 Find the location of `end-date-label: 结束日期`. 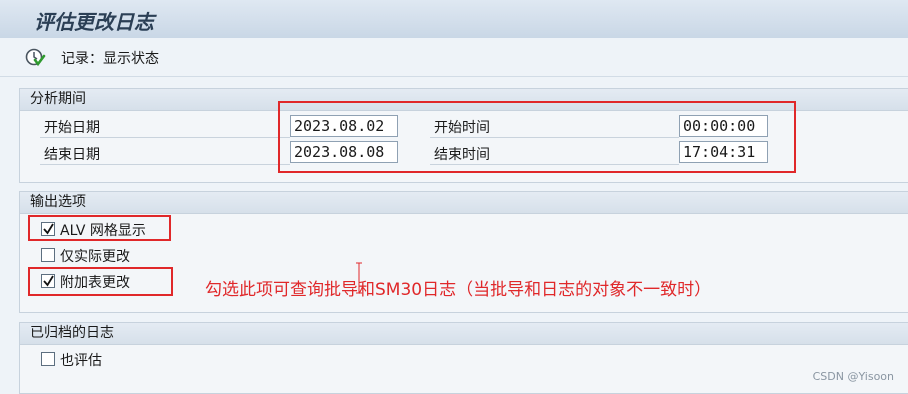

end-date-label: 结束日期 is located at coordinates (72, 155).